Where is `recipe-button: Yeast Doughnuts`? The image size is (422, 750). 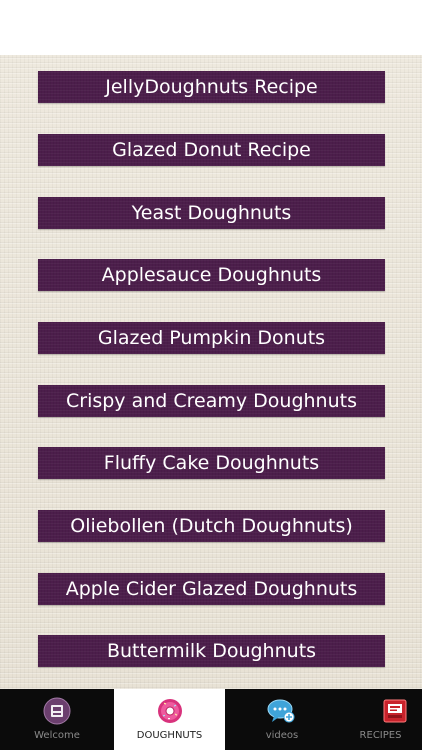 recipe-button: Yeast Doughnuts is located at coordinates (211, 213).